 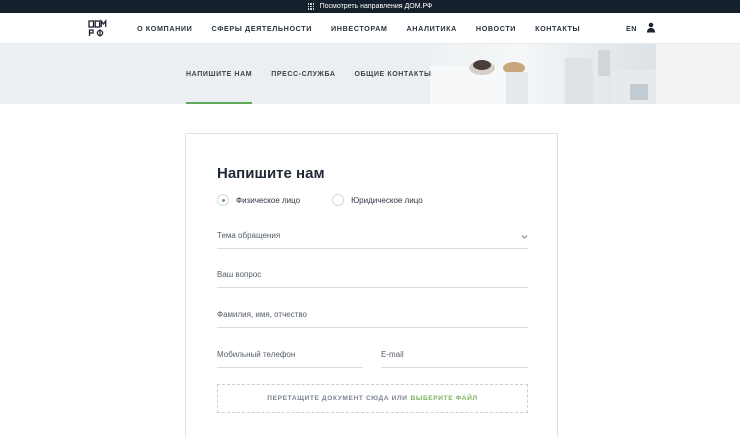 I want to click on tab-general-contacts-label: ОБЩИЕ КОНТАКТЫ, so click(x=393, y=74).